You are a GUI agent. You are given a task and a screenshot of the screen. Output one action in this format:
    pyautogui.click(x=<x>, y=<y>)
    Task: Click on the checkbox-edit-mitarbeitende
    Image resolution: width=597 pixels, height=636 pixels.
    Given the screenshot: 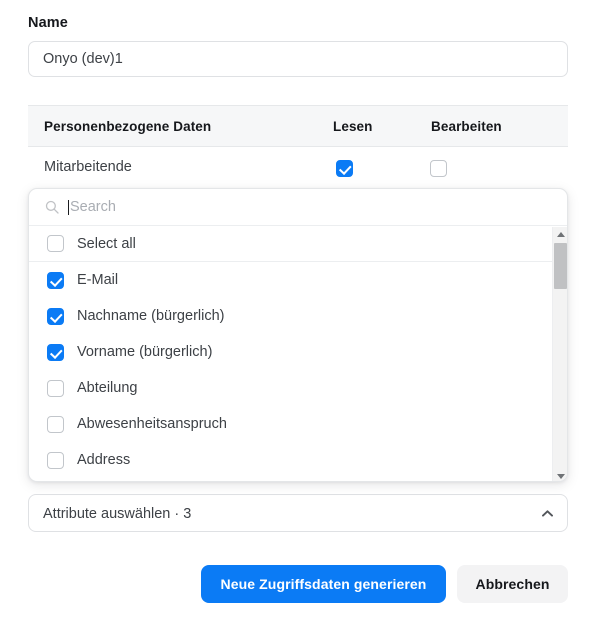 What is the action you would take?
    pyautogui.click(x=438, y=168)
    